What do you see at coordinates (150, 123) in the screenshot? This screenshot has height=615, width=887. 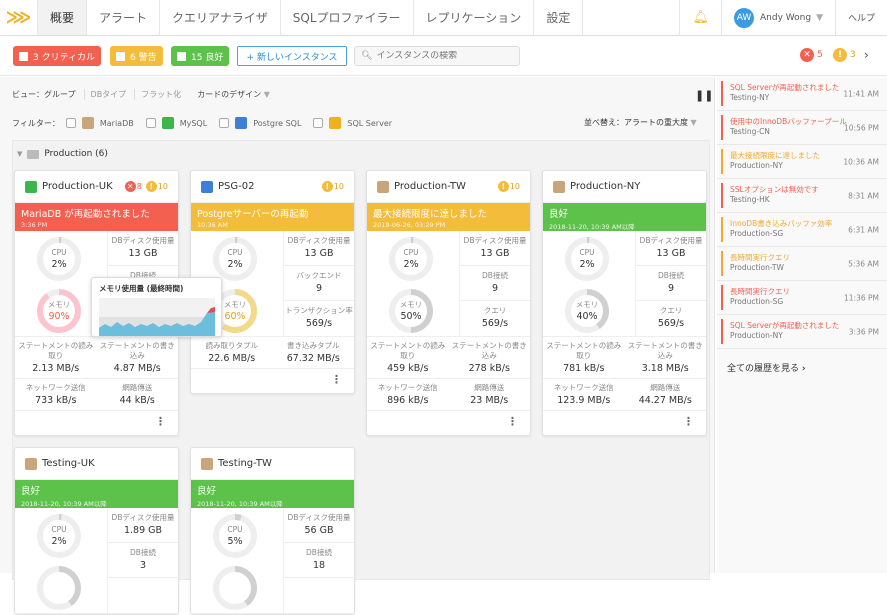 I see `filter-mysql-checkbox` at bounding box center [150, 123].